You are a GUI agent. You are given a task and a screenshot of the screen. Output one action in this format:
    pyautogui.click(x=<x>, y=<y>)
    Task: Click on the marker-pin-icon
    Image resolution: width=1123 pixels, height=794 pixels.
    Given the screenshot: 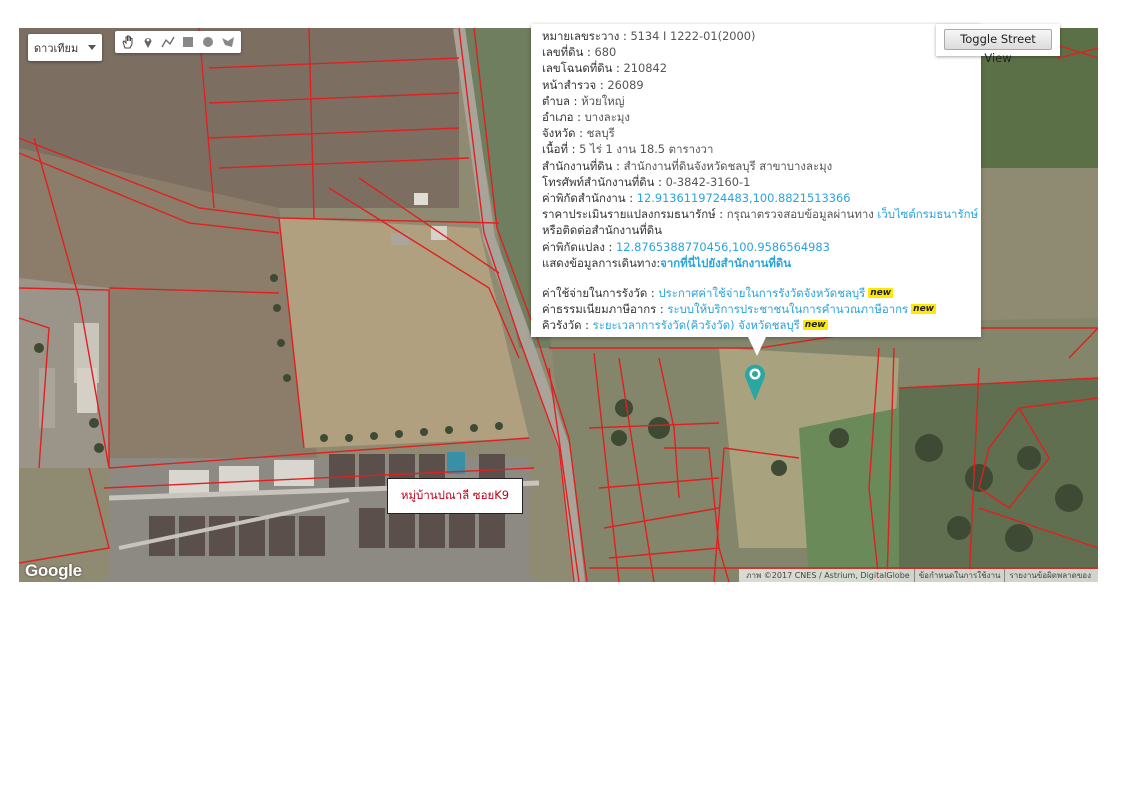 What is the action you would take?
    pyautogui.click(x=148, y=42)
    